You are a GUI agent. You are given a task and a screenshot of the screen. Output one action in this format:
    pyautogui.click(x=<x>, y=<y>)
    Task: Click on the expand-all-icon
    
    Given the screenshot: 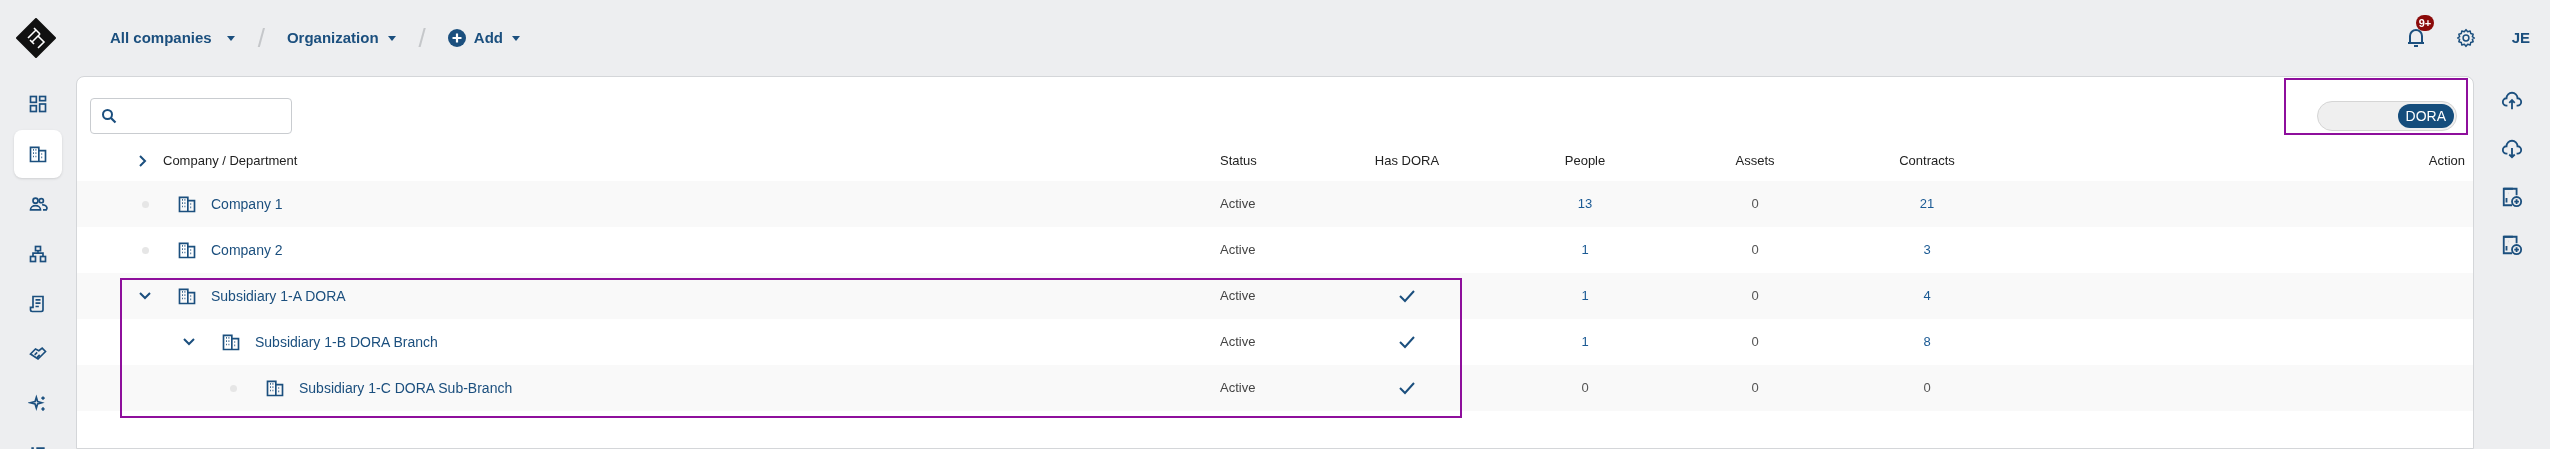 What is the action you would take?
    pyautogui.click(x=143, y=161)
    